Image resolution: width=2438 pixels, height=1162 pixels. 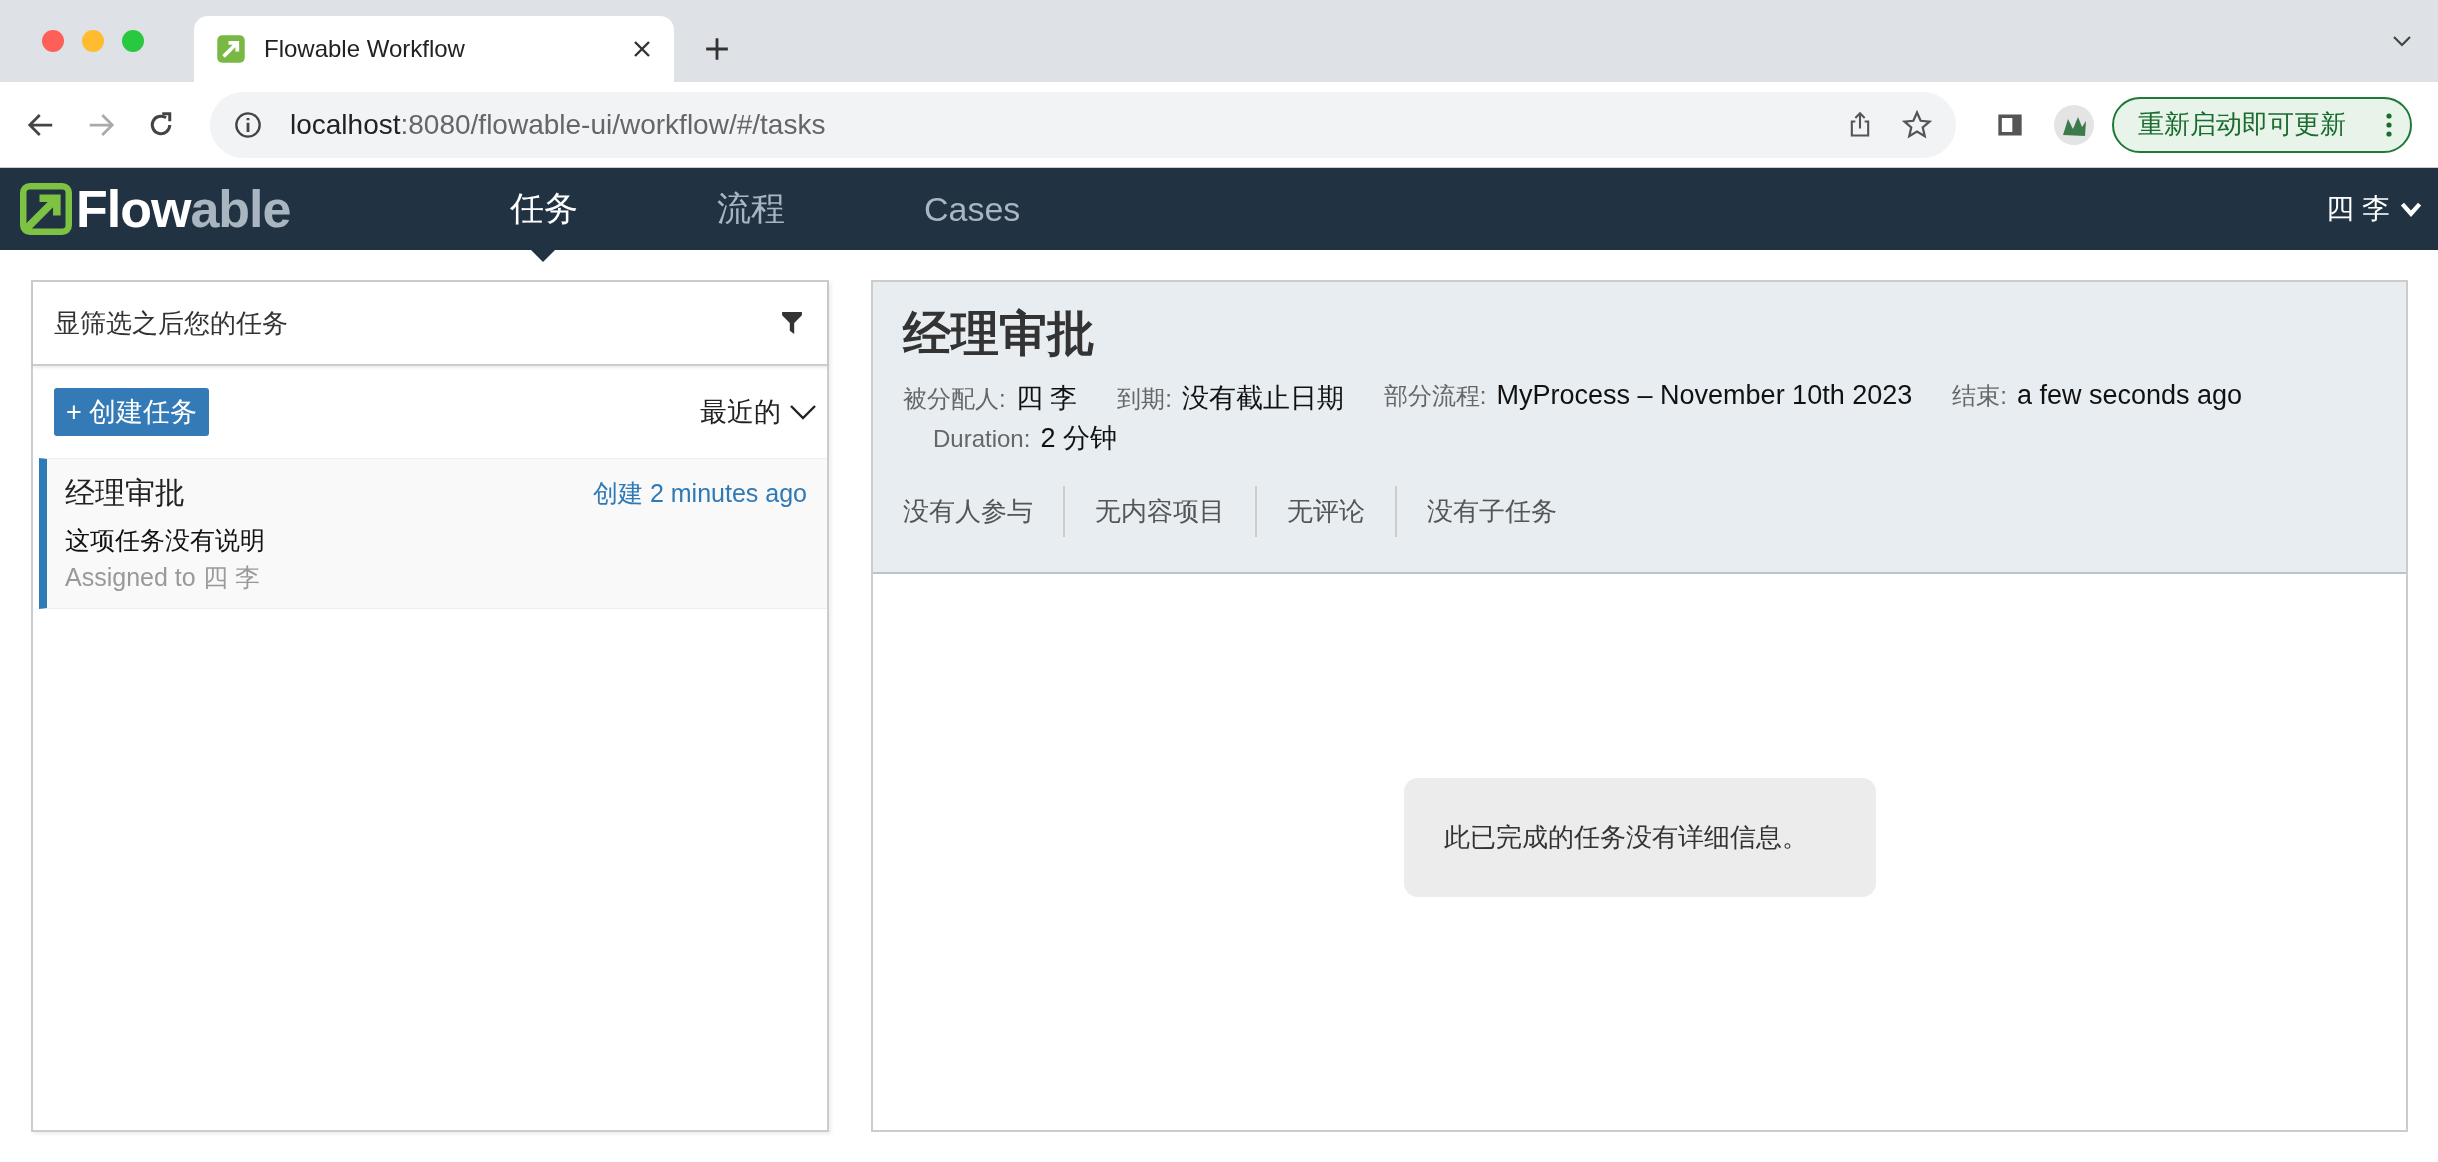 What do you see at coordinates (1435, 396) in the screenshot?
I see `meta-label: 部分流程:` at bounding box center [1435, 396].